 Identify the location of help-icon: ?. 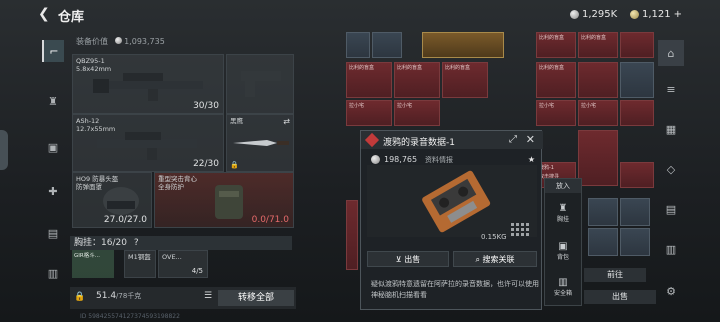
(136, 243).